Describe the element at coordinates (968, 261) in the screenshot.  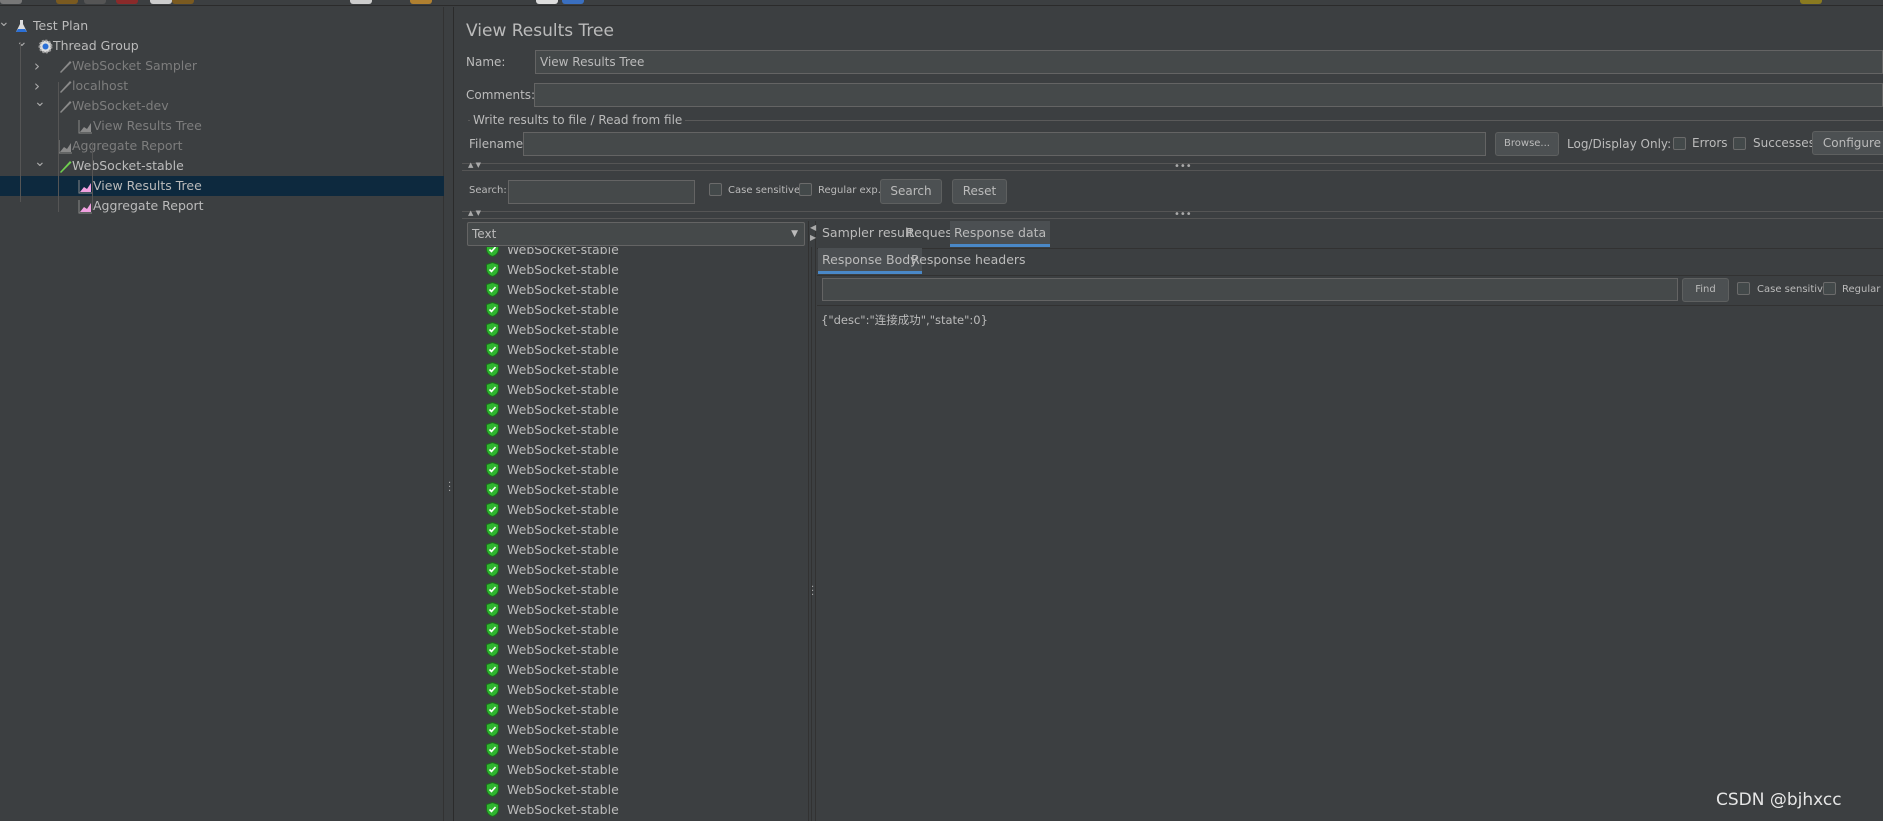
I see `subtab-response-headers: Response headers` at that location.